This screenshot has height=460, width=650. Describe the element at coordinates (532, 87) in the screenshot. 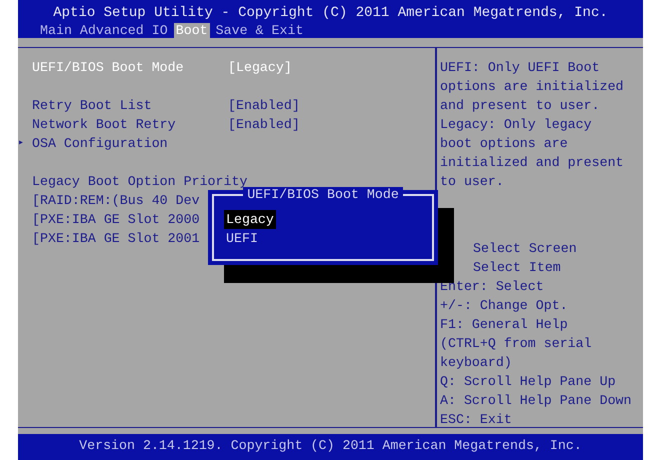

I see `help-text: options are initialized` at that location.